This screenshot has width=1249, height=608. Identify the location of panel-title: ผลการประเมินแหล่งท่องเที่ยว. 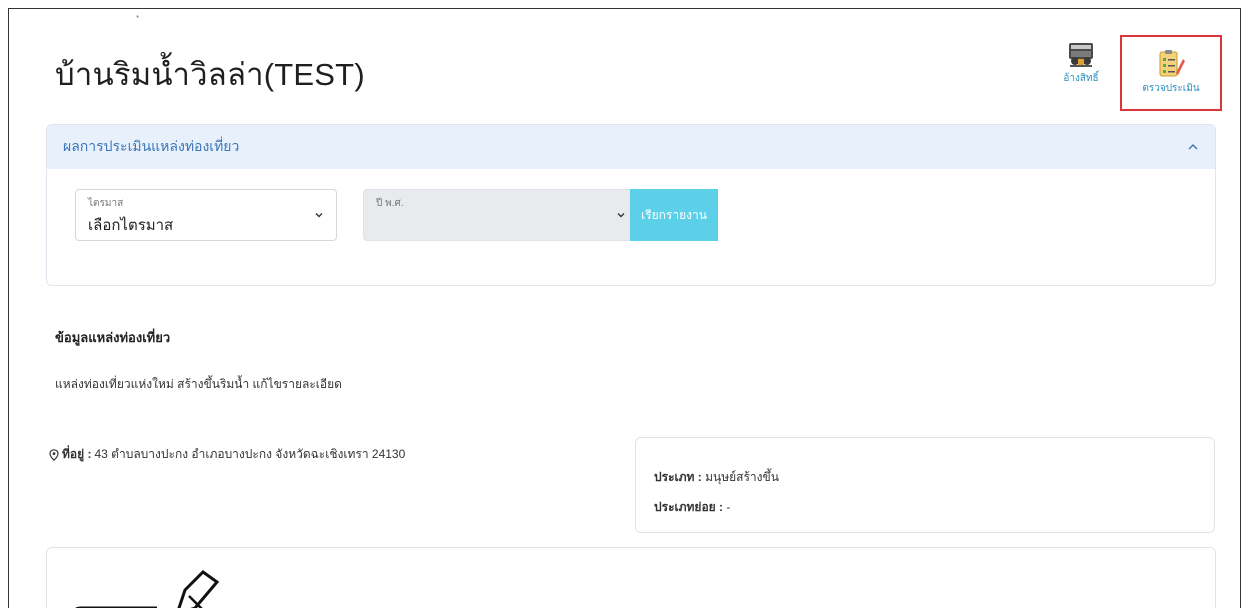
(151, 146).